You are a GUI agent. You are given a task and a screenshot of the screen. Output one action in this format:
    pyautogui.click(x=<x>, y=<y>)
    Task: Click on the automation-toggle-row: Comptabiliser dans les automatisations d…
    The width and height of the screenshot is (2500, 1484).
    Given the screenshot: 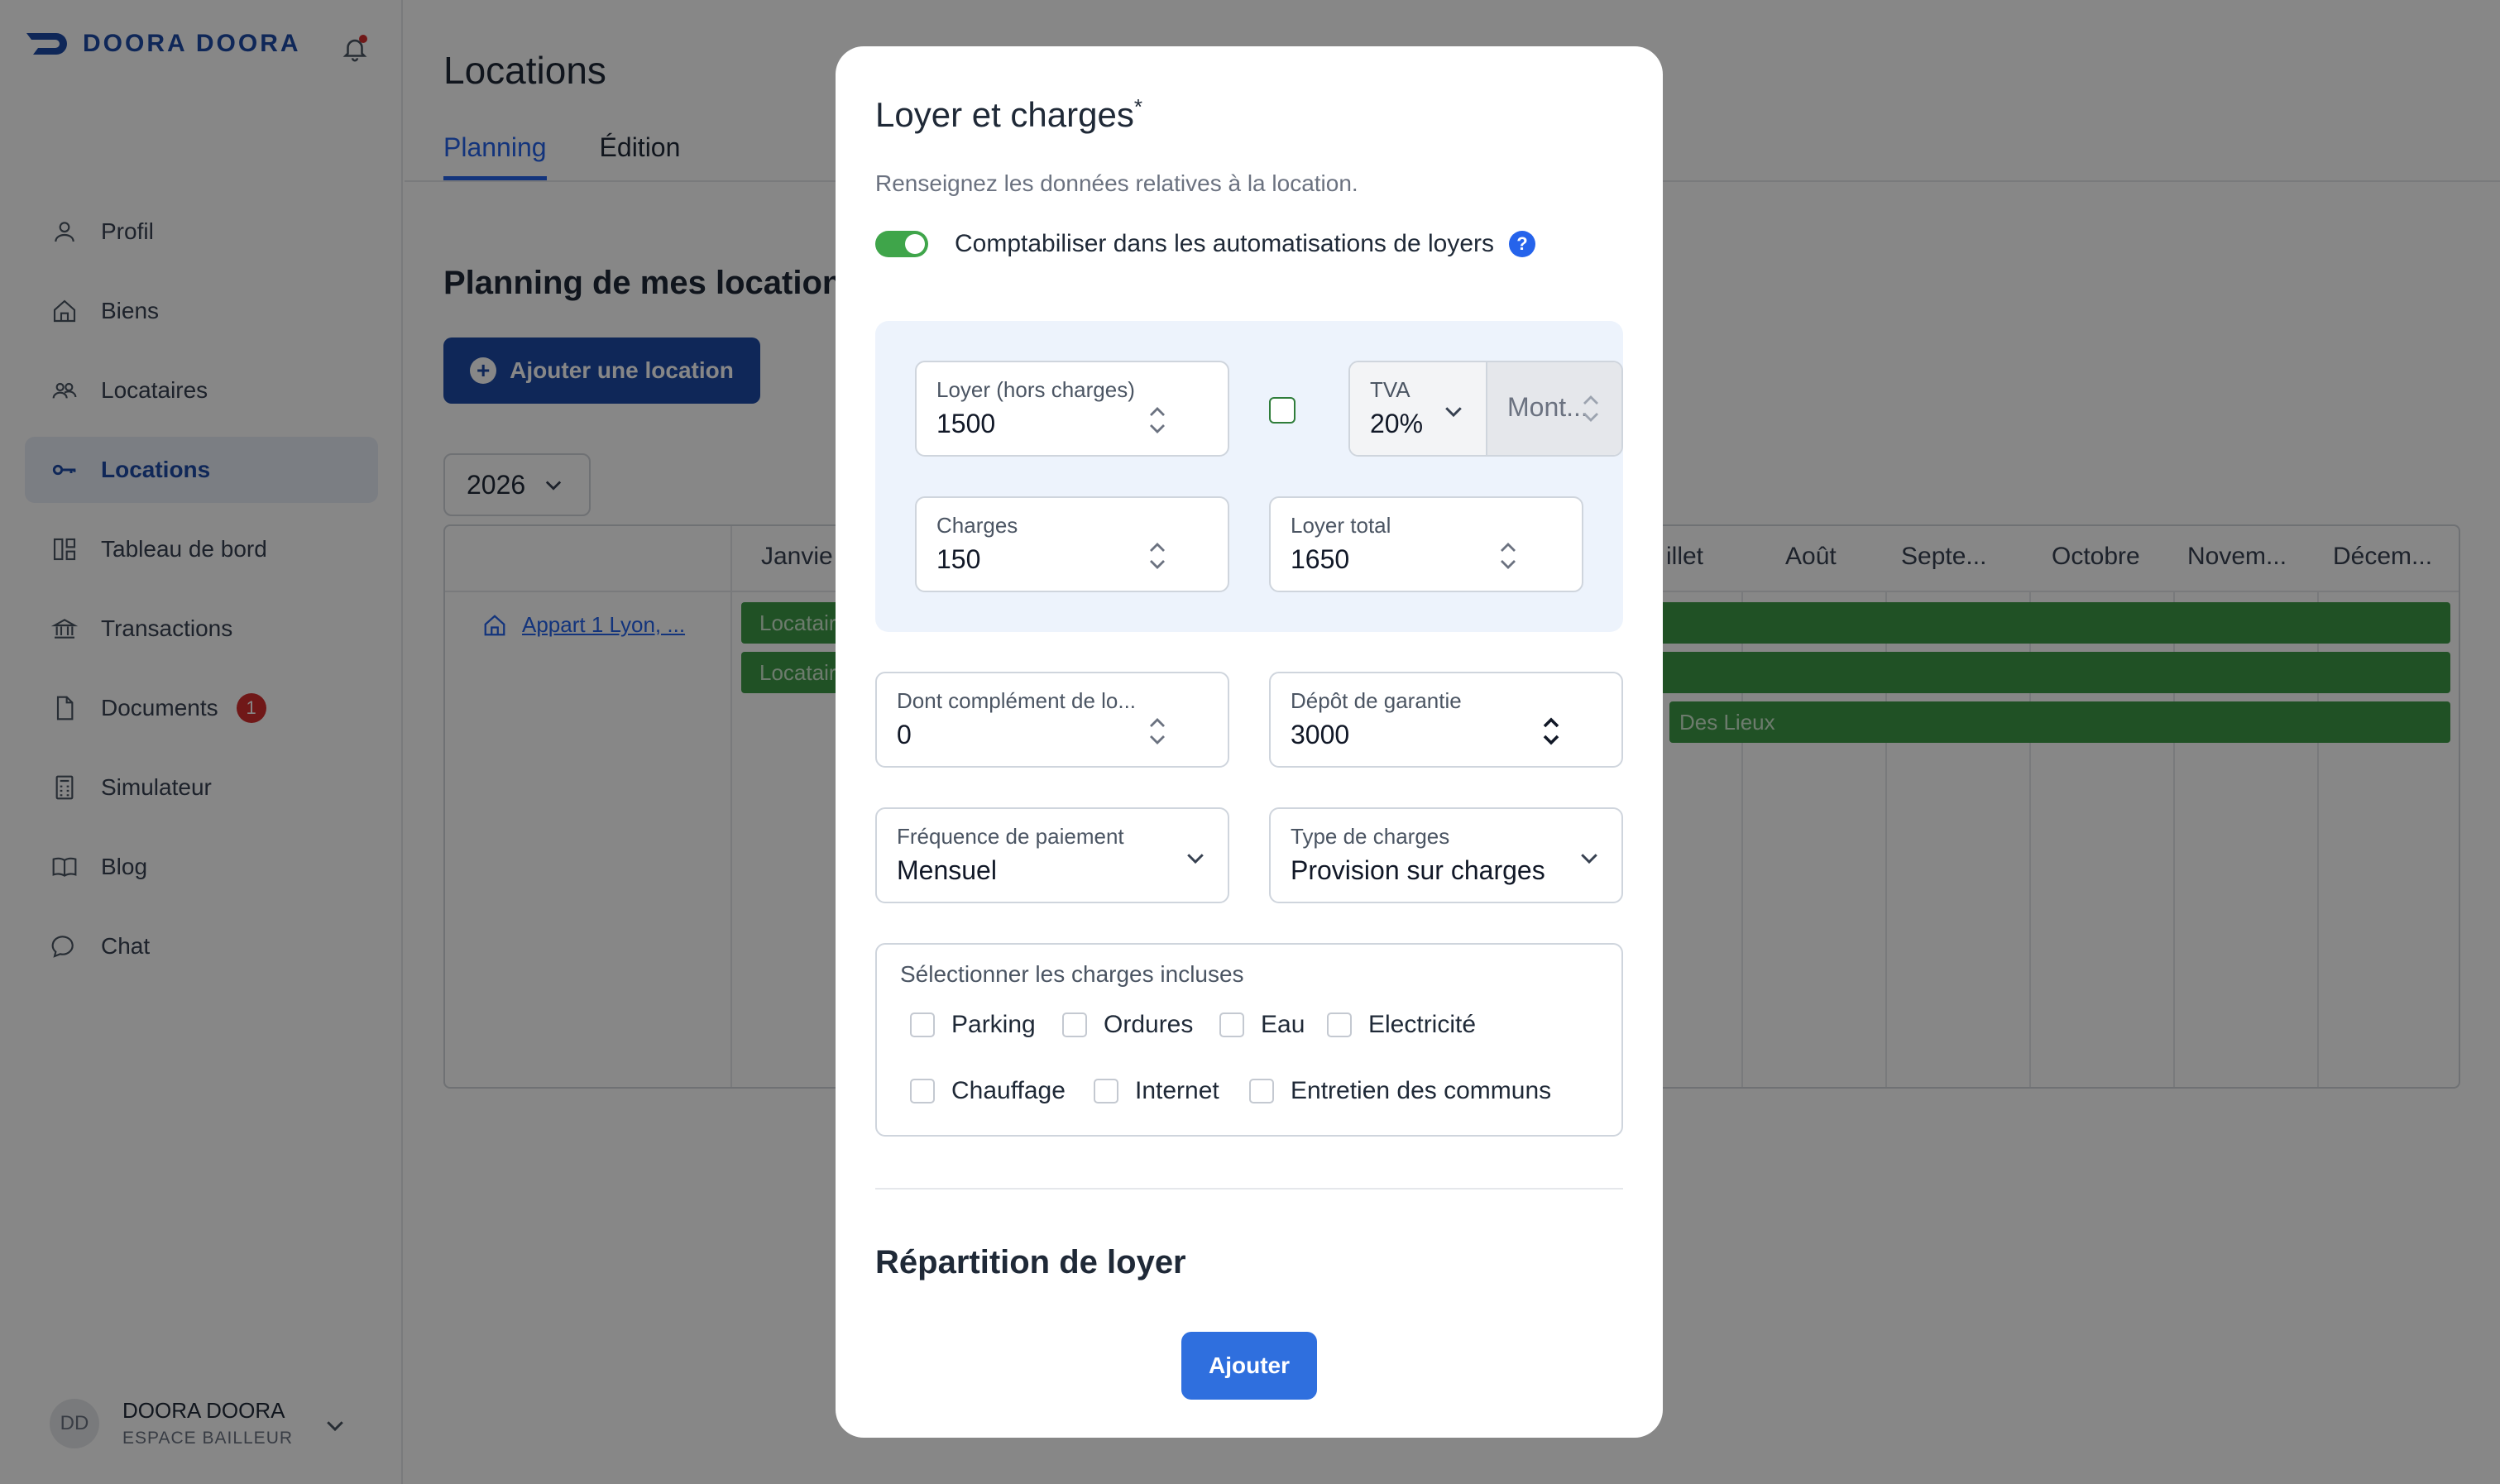 What is the action you would take?
    pyautogui.click(x=1205, y=244)
    